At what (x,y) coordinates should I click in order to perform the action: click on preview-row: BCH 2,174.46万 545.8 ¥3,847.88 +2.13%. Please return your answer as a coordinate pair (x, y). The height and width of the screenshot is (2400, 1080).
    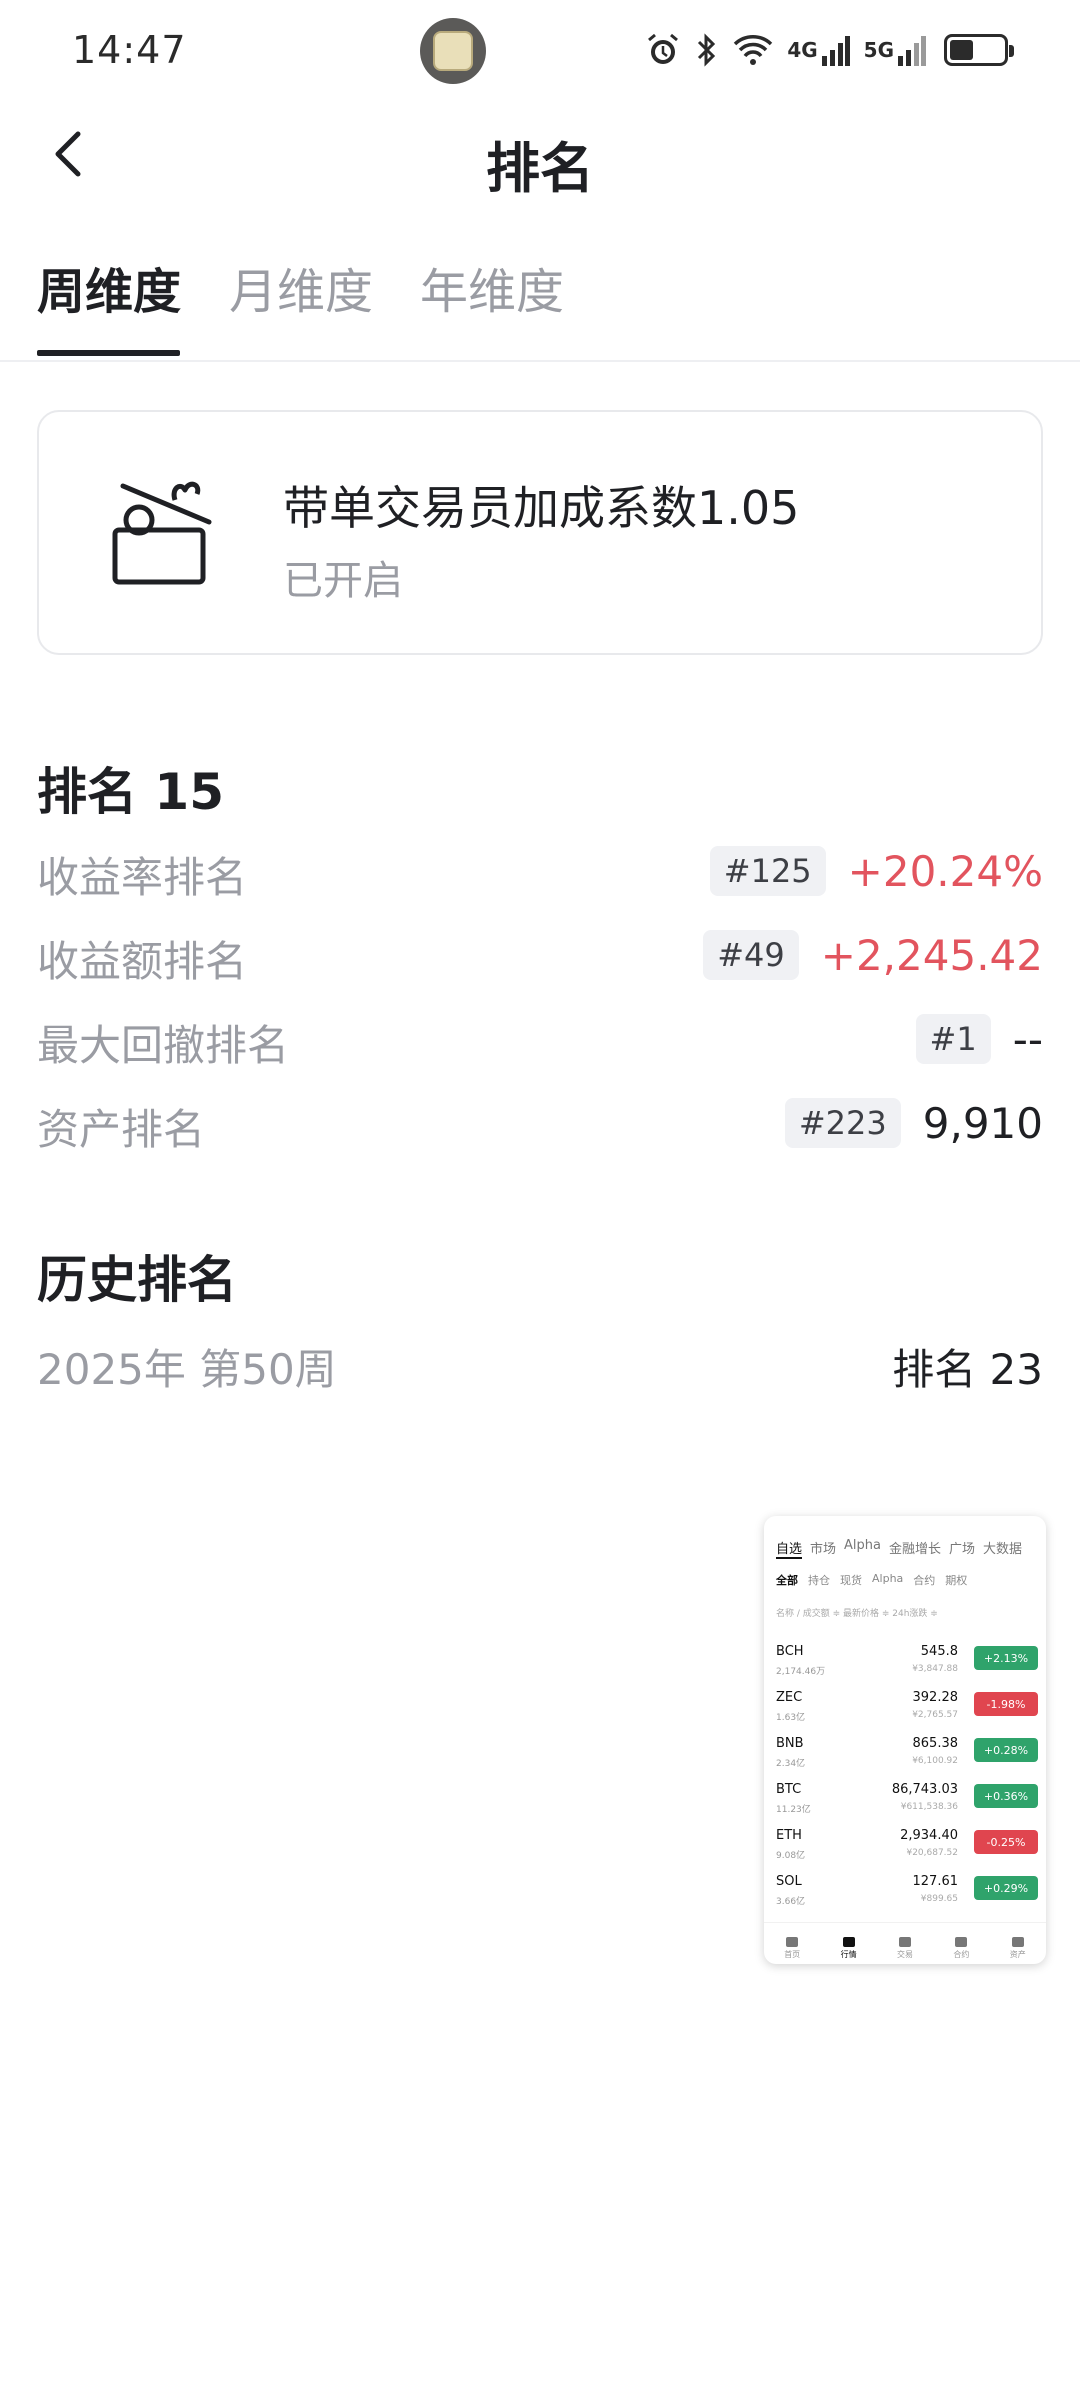
    Looking at the image, I should click on (907, 1663).